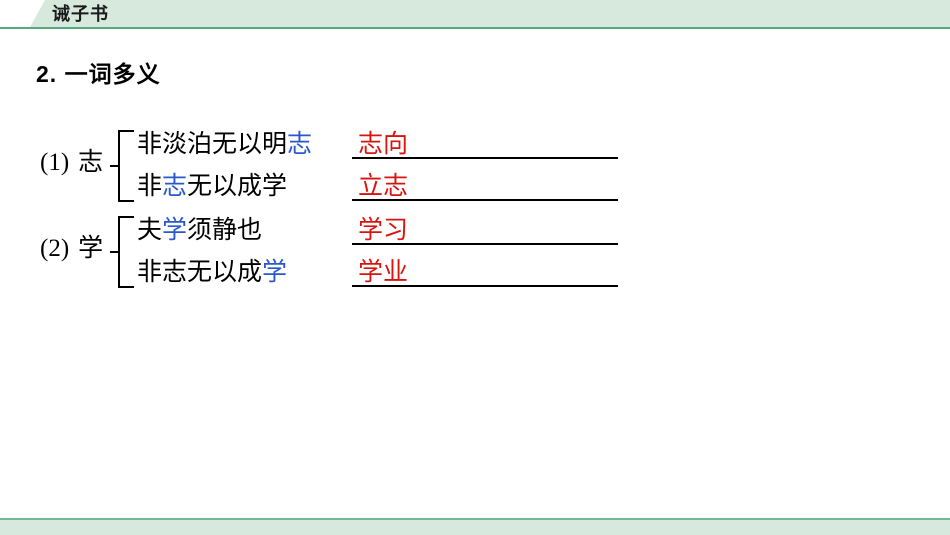 The height and width of the screenshot is (535, 950). I want to click on group-1-row-1-blank-line, so click(485, 158).